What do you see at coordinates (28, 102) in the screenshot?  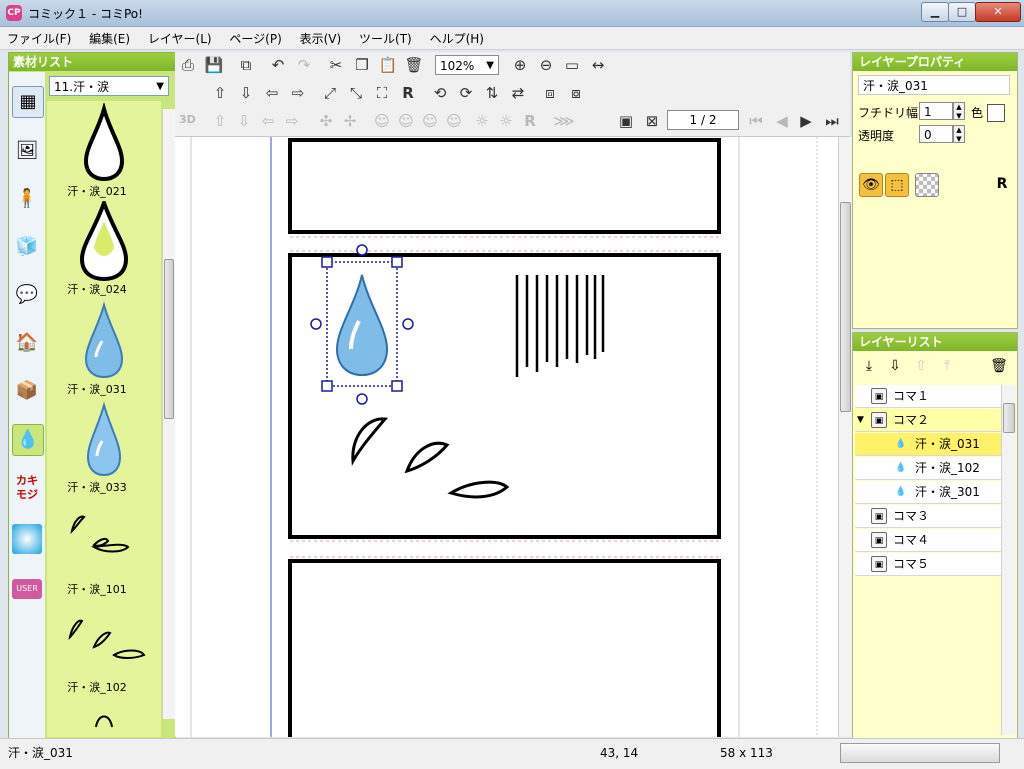 I see `panel-grid-icon: ▦` at bounding box center [28, 102].